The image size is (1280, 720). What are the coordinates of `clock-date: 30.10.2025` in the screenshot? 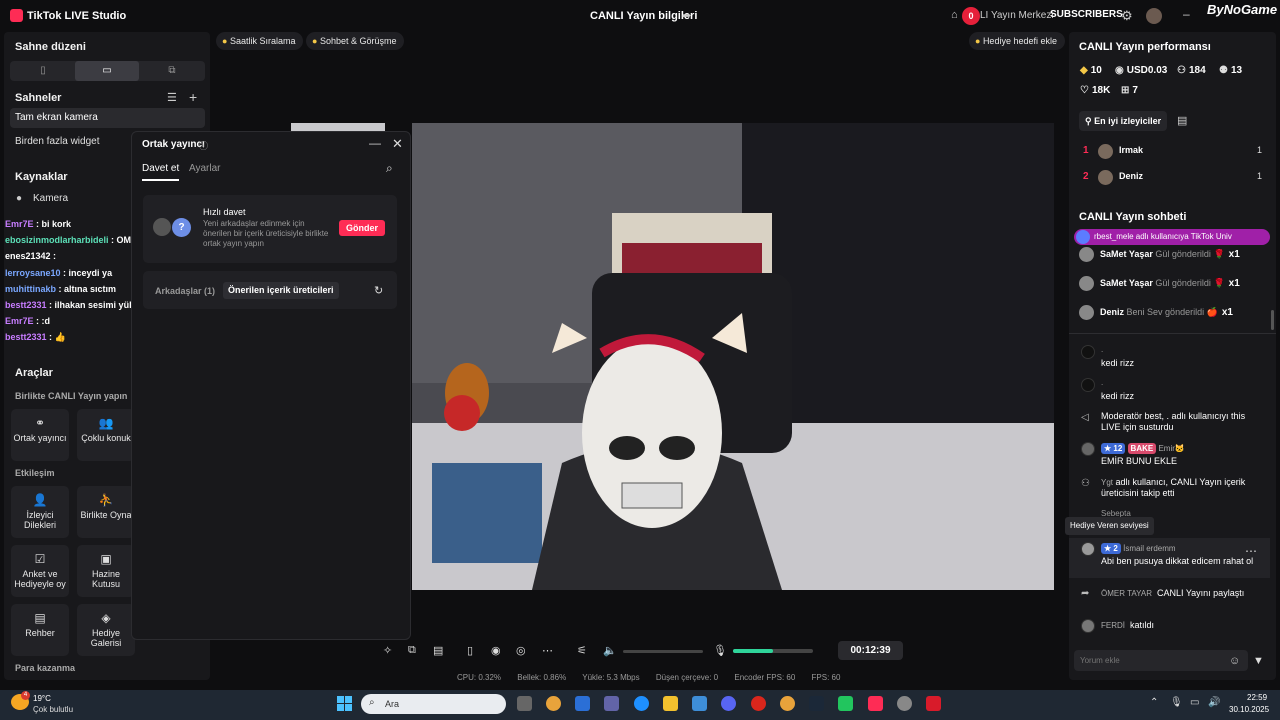 It's located at (1249, 709).